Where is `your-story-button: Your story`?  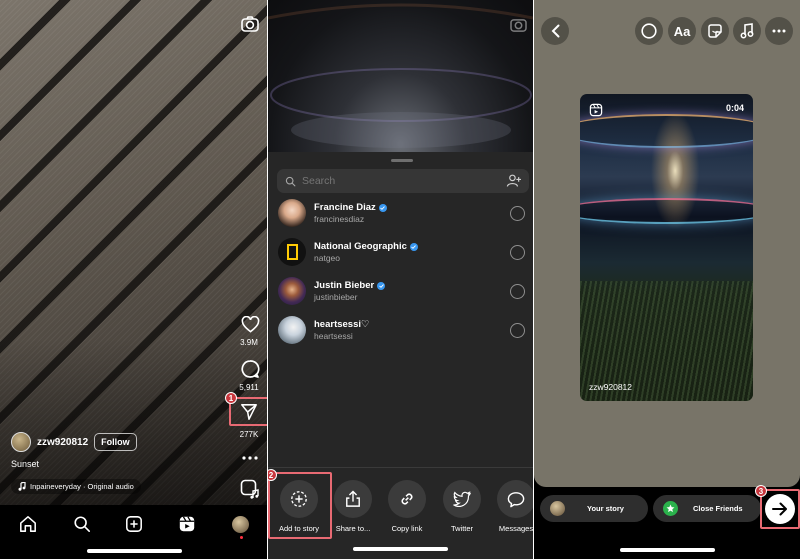 your-story-button: Your story is located at coordinates (594, 508).